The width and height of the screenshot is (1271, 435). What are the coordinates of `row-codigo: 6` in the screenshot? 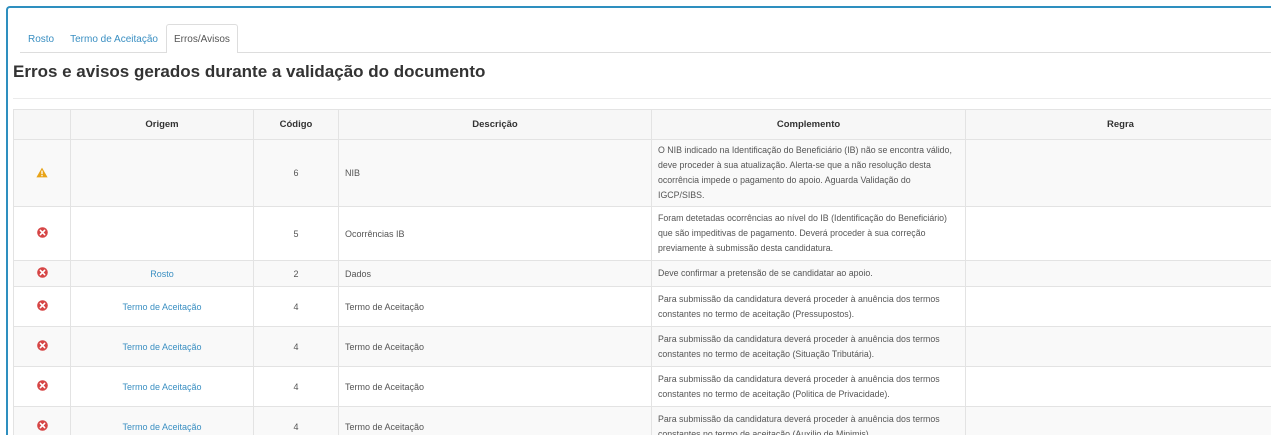 It's located at (296, 173).